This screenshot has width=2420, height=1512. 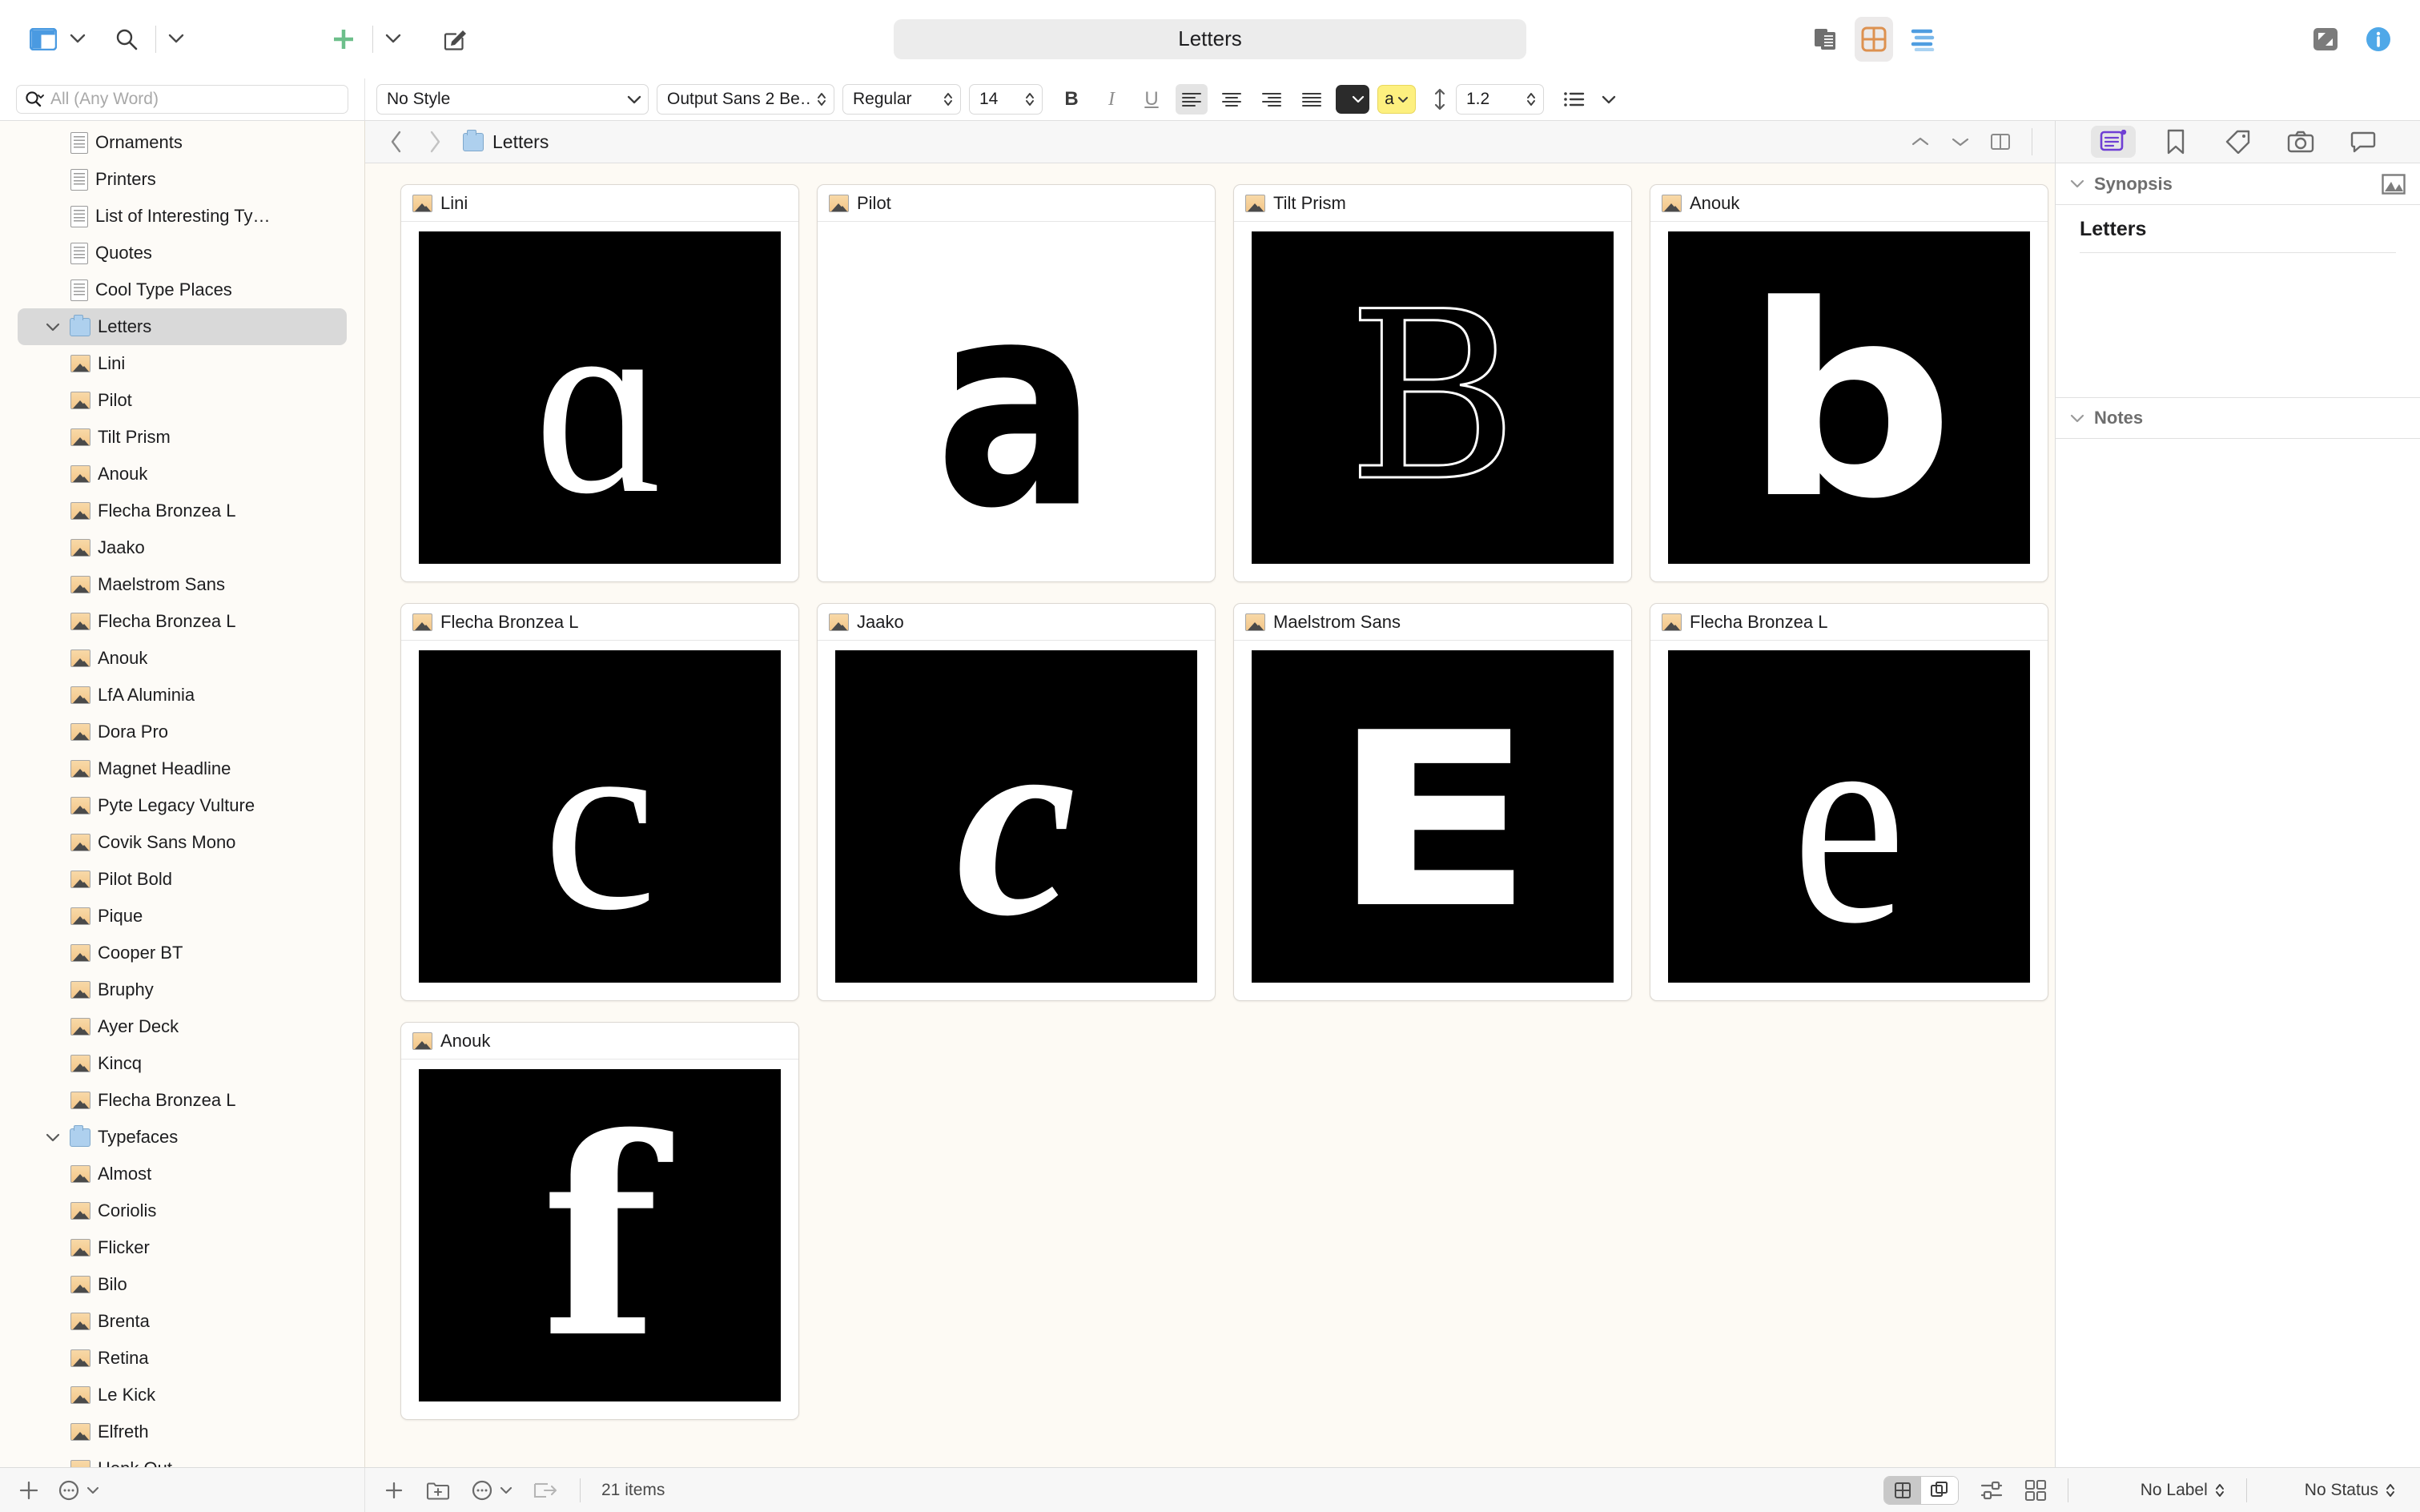 I want to click on stack-mode-button, so click(x=1939, y=1490).